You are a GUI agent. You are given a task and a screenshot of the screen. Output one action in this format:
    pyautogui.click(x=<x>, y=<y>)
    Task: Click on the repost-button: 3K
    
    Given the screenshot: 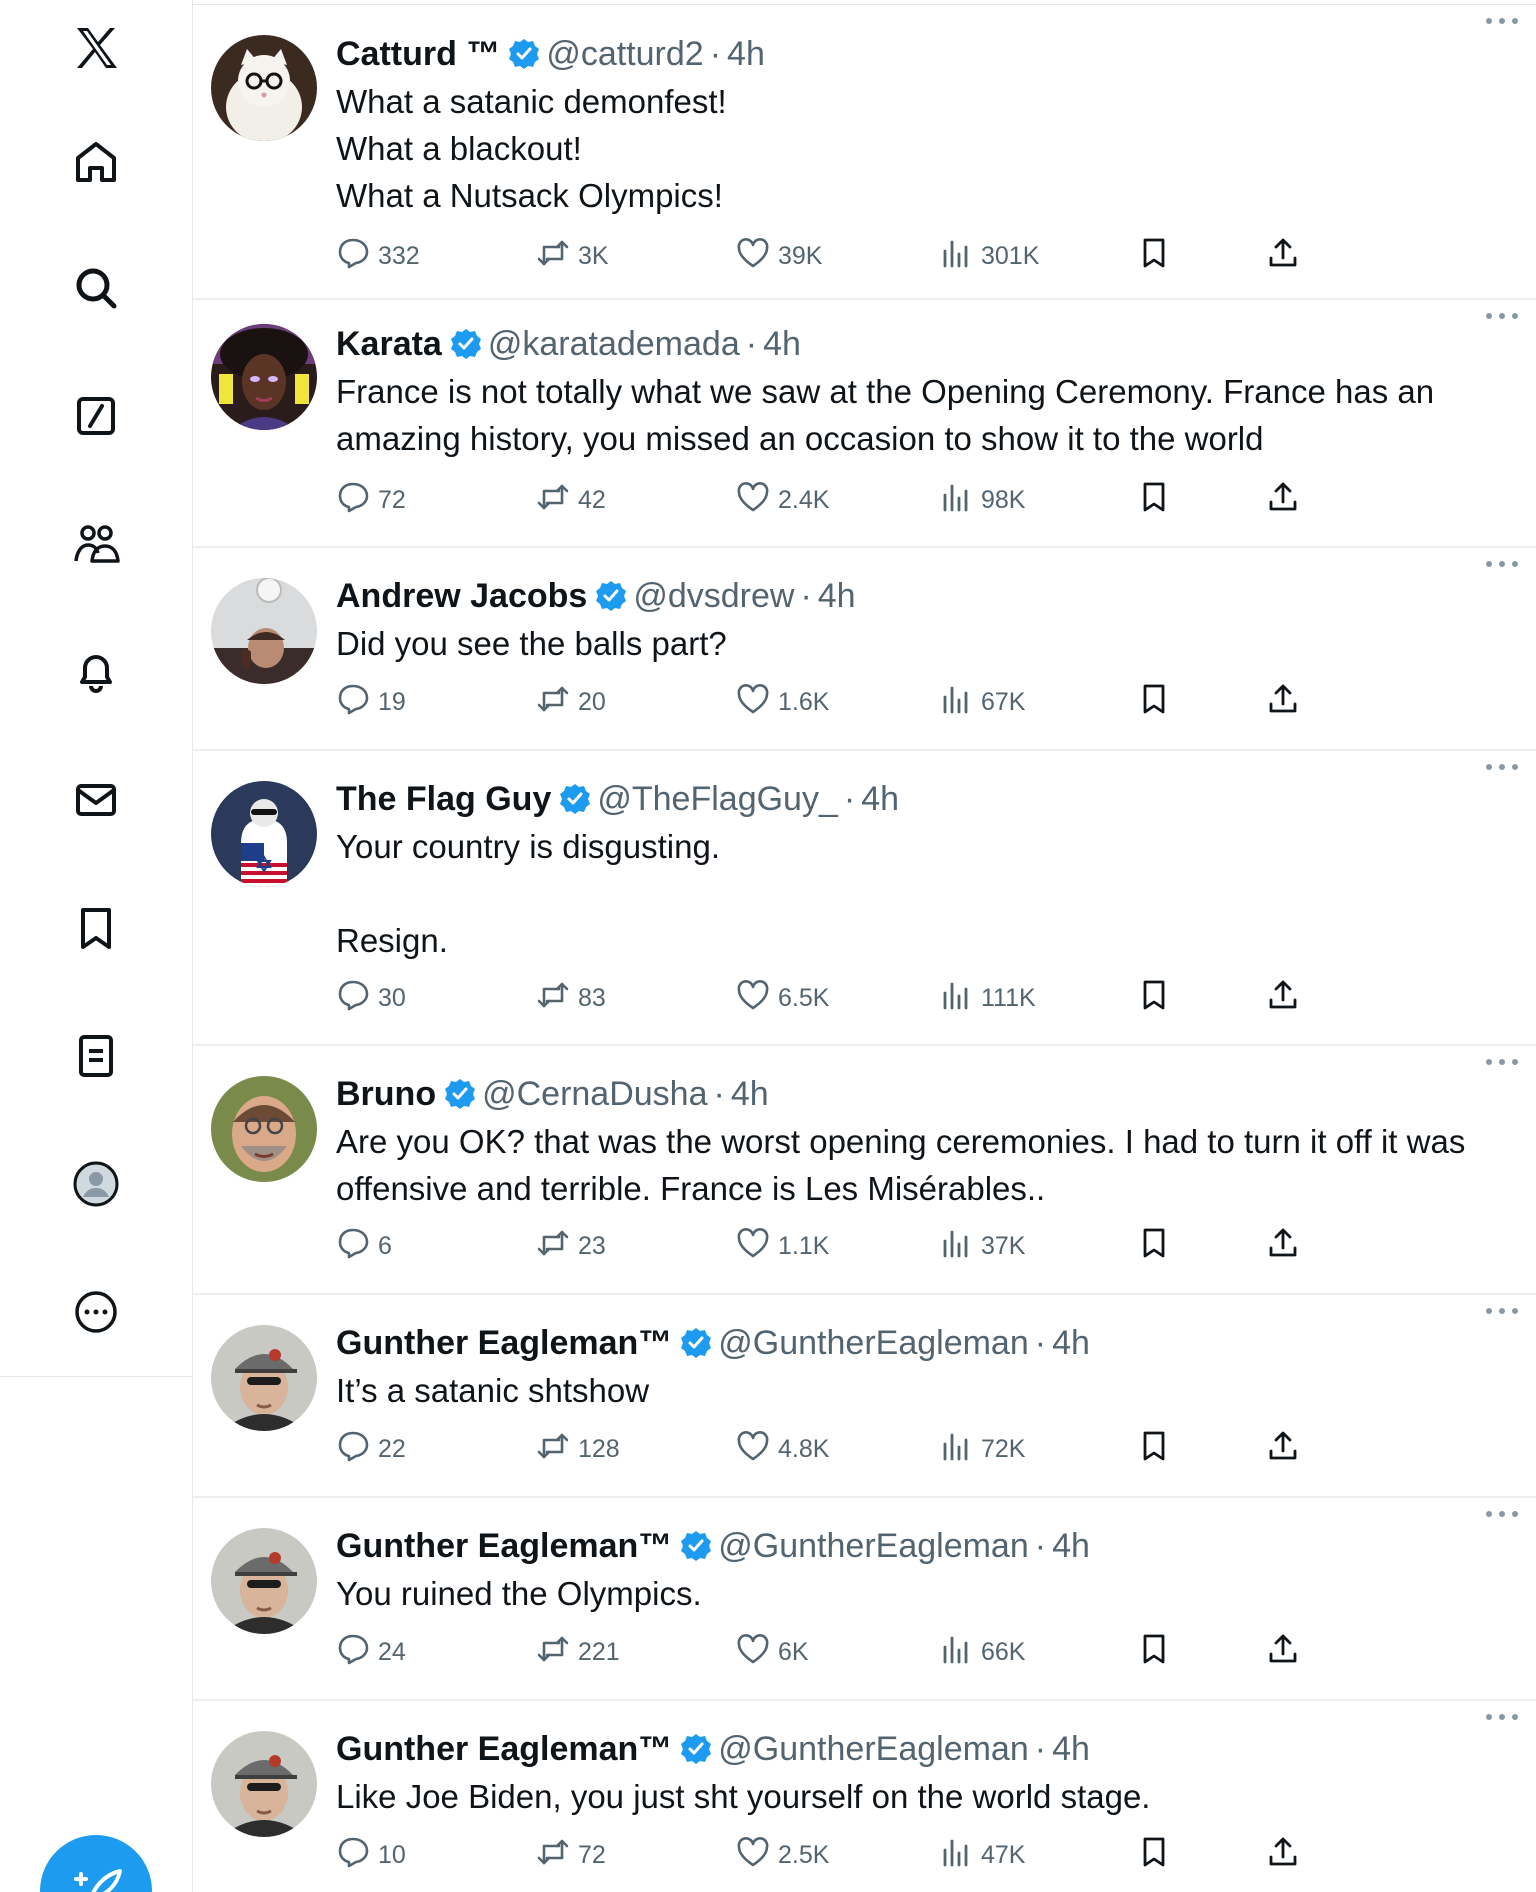 What is the action you would take?
    pyautogui.click(x=572, y=256)
    